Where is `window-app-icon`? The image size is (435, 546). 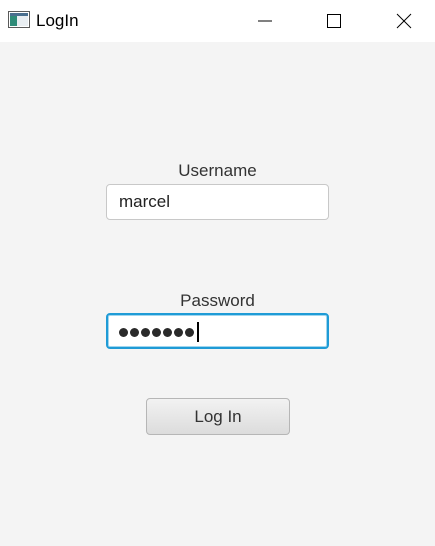
window-app-icon is located at coordinates (19, 19).